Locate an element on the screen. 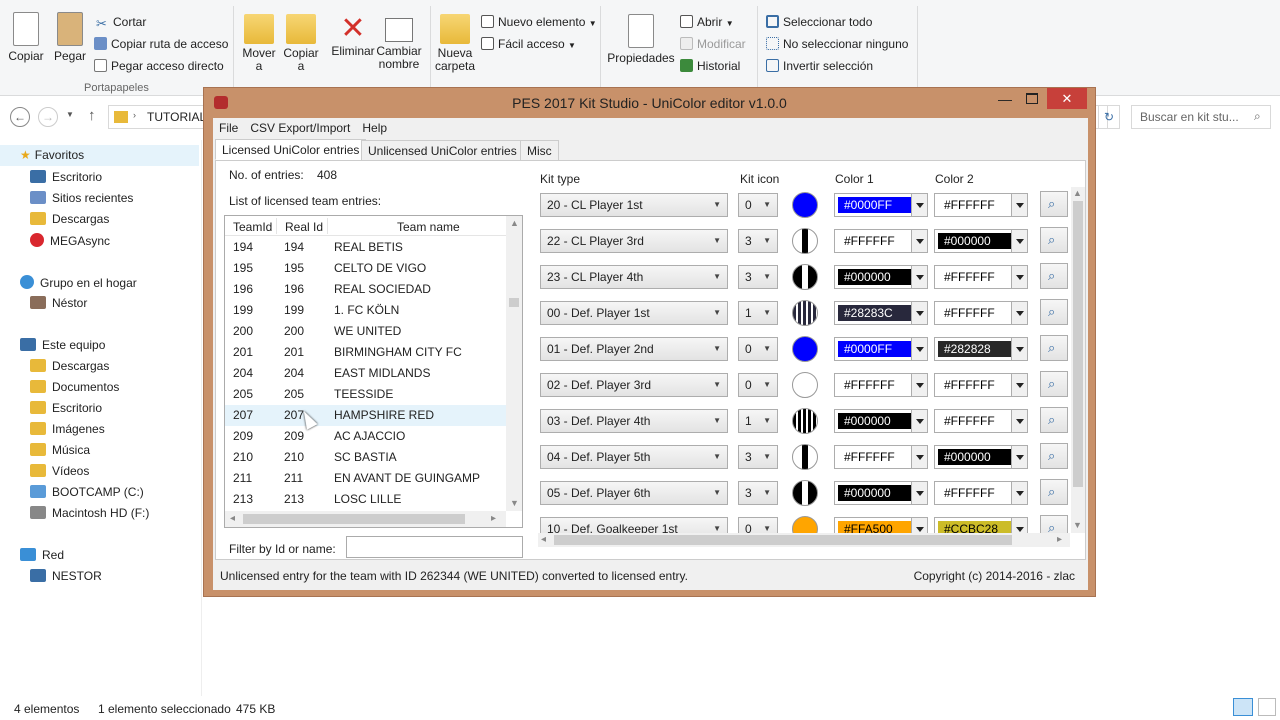 This screenshot has height=720, width=1280. kit-scrollbar-vertical: ▲ ▼ is located at coordinates (1078, 360).